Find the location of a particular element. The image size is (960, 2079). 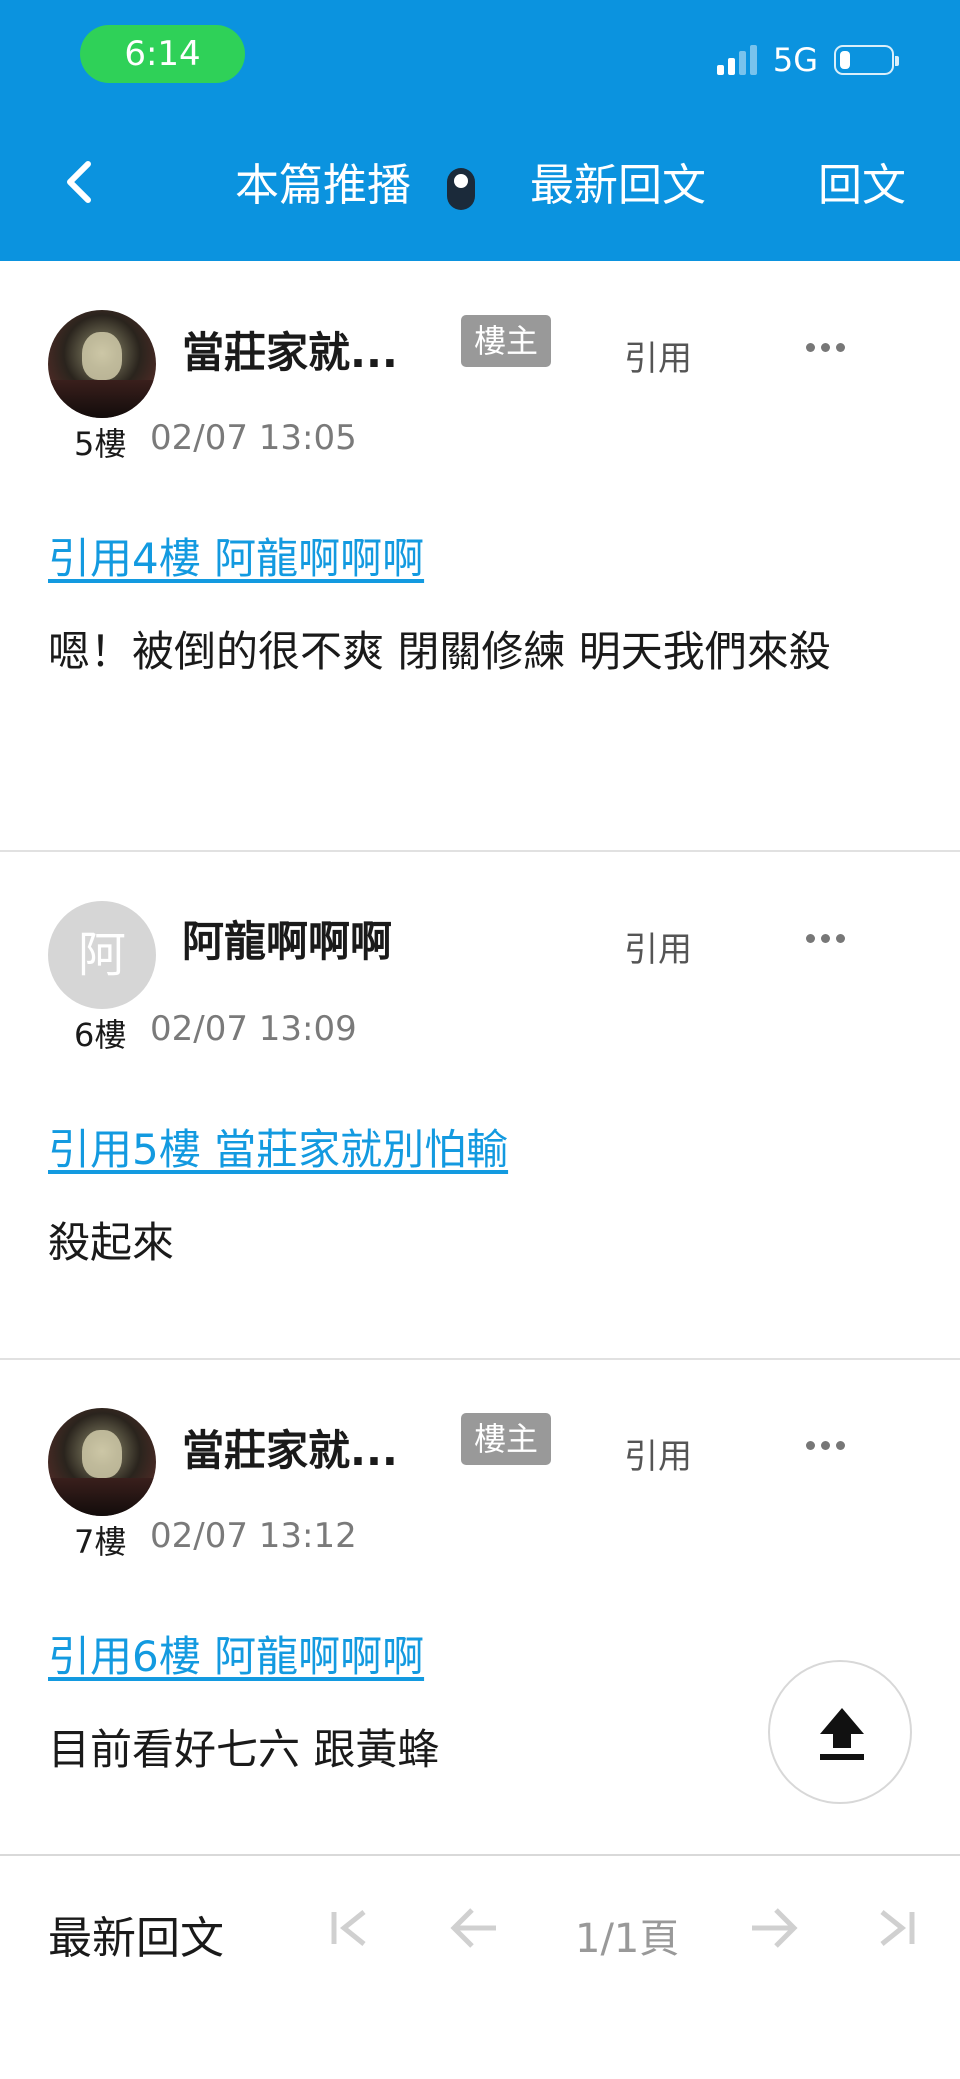

top-header: 6:14 5G 本篇推播 最新回文 回文 is located at coordinates (480, 130).